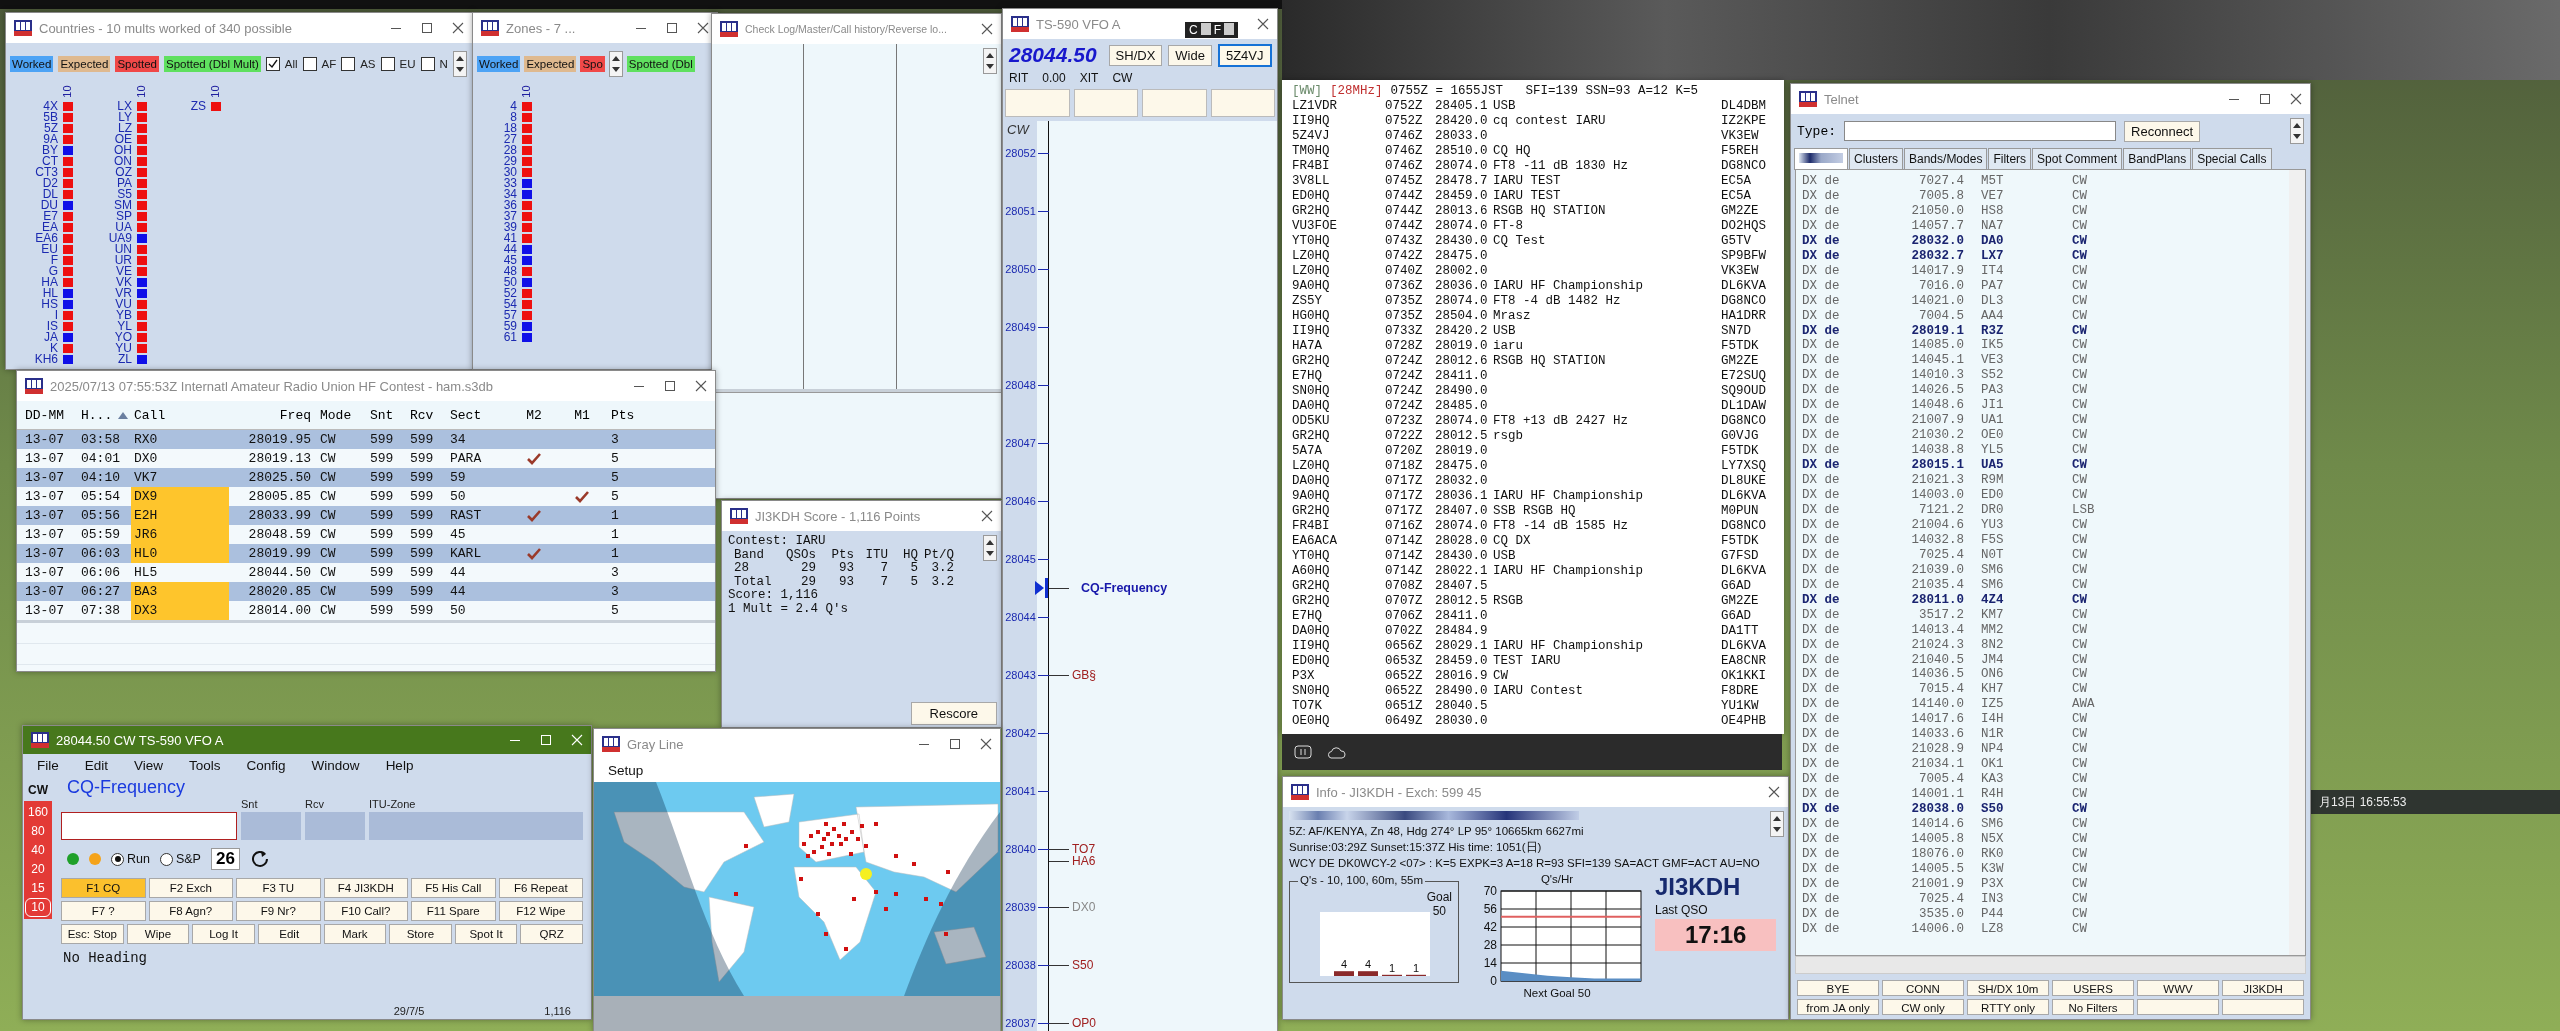 This screenshot has height=1031, width=2560. What do you see at coordinates (2077, 158) in the screenshot?
I see `tab: Spot Comment` at bounding box center [2077, 158].